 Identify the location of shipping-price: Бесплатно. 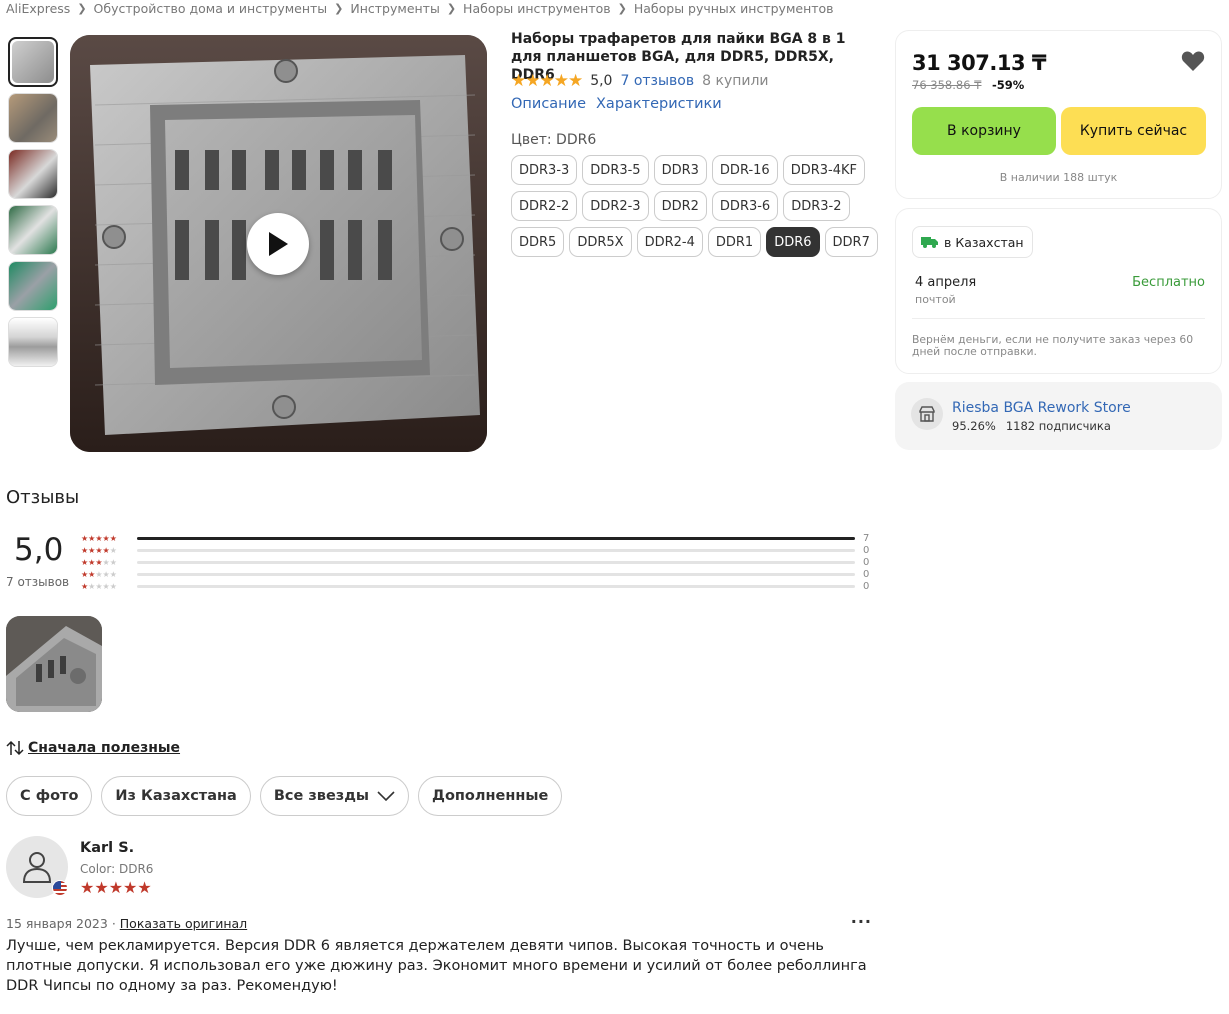
(1168, 282).